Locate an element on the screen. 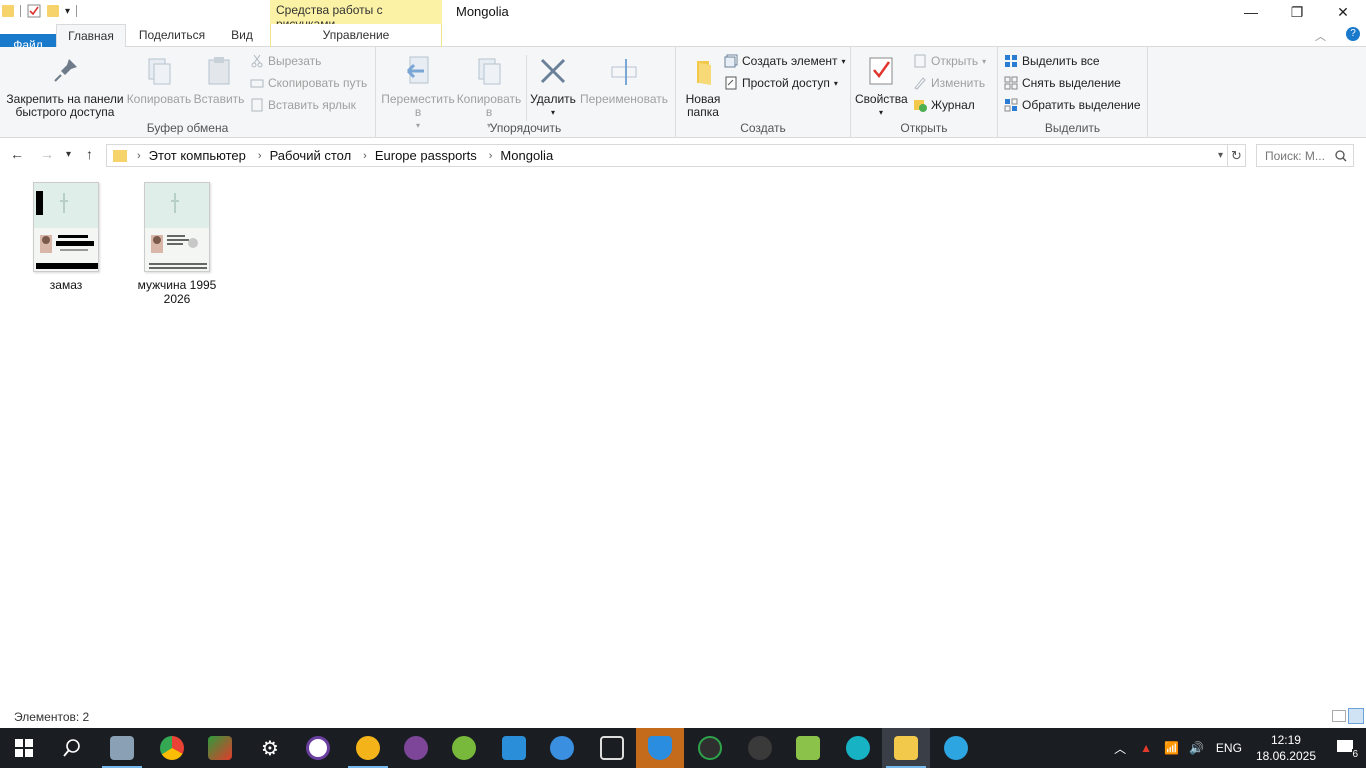 Image resolution: width=1366 pixels, height=768 pixels. clock-time: 12:19 is located at coordinates (1285, 740).